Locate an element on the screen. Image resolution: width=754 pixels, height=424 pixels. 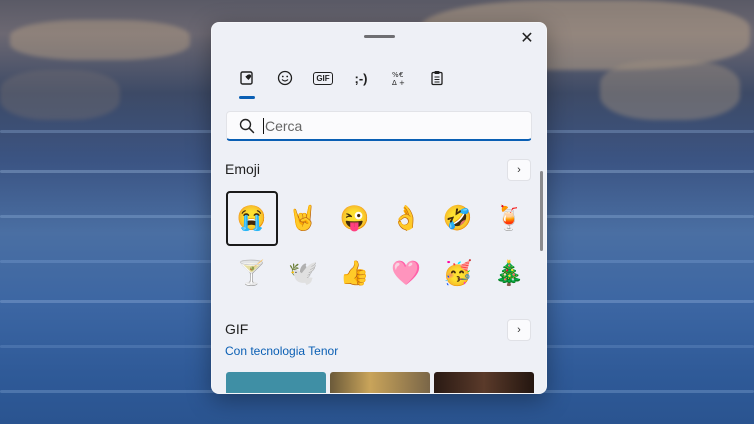
search-box is located at coordinates (379, 126).